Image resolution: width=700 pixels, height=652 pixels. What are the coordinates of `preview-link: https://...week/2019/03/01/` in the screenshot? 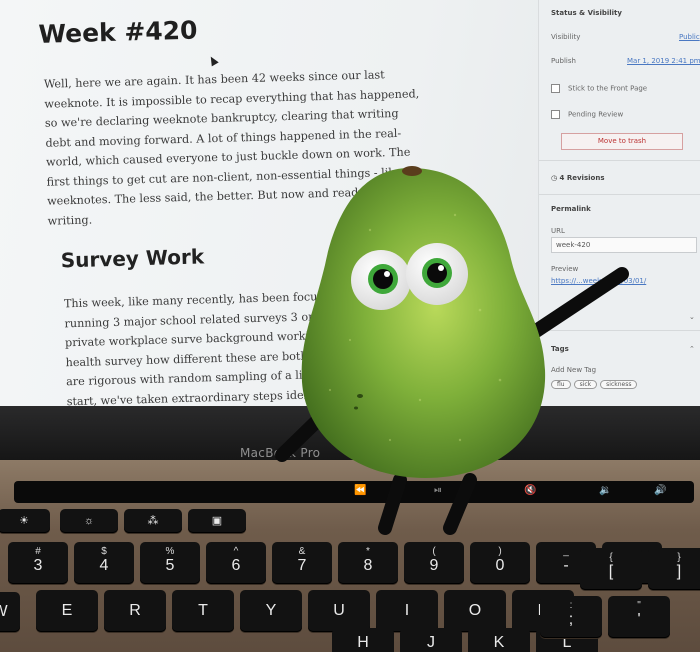 It's located at (598, 281).